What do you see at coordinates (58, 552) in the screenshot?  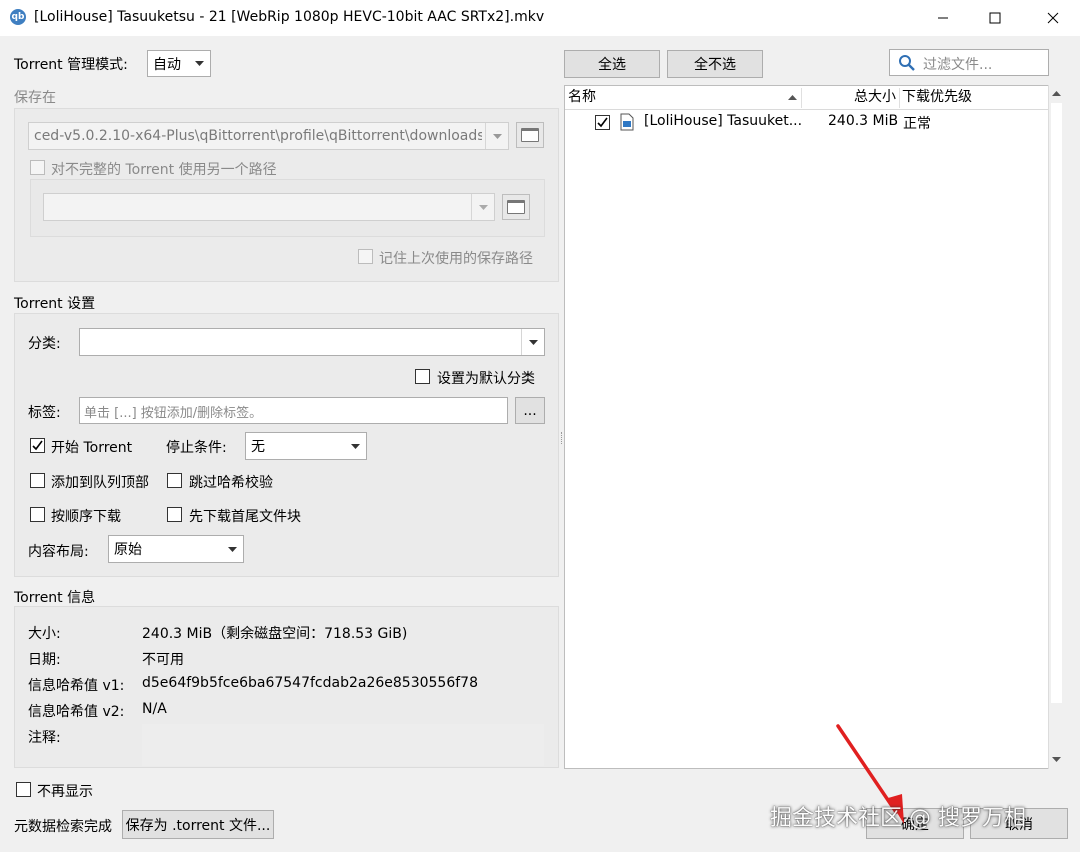 I see `content-layout-label: 内容布局:` at bounding box center [58, 552].